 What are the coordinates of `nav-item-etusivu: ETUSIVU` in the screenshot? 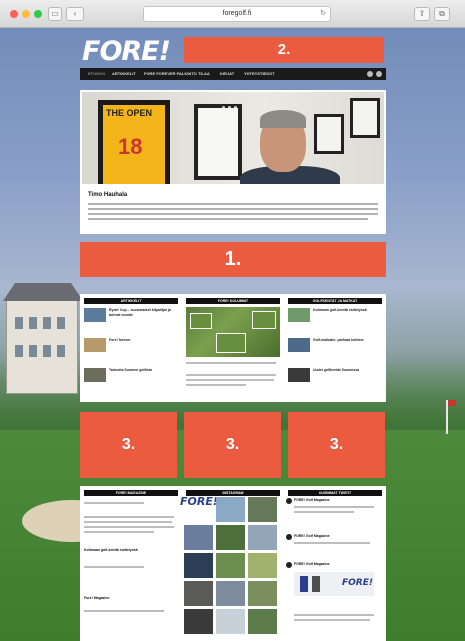 It's located at (96, 74).